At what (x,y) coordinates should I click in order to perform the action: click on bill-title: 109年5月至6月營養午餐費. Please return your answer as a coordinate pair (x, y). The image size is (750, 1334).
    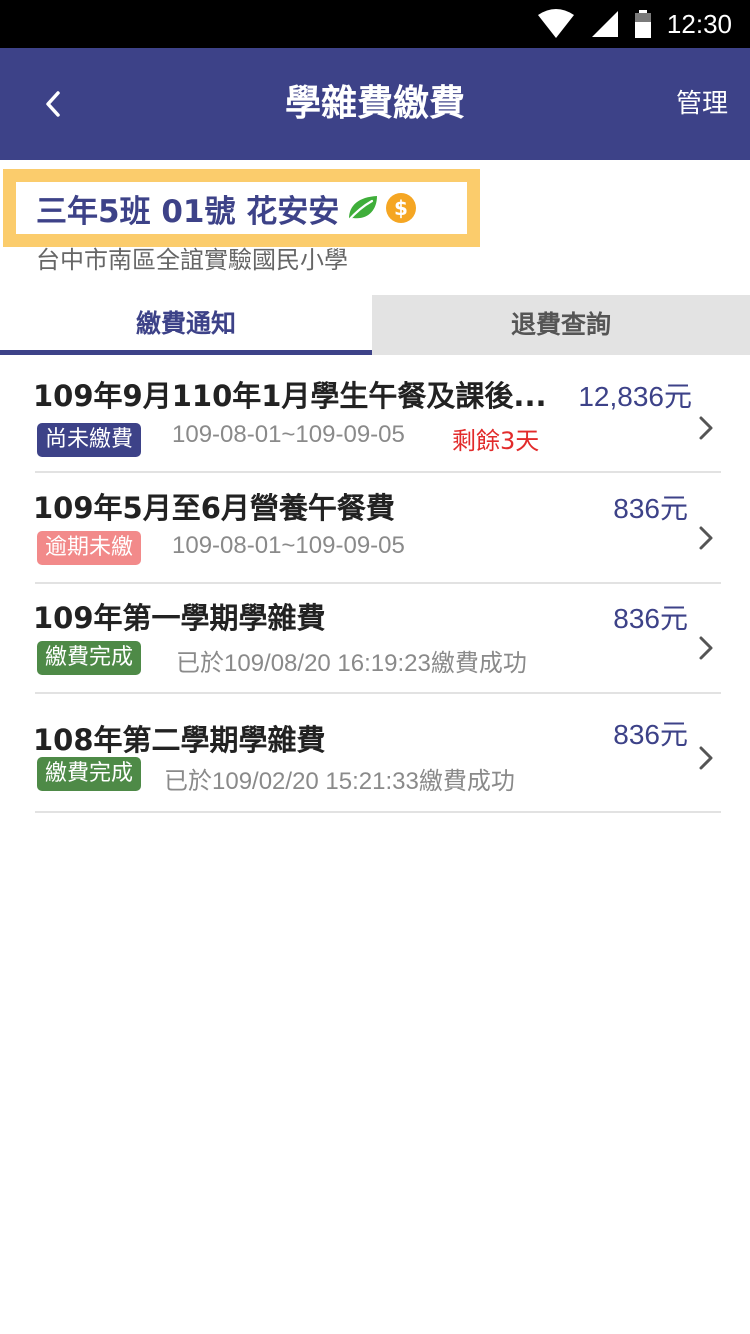
    Looking at the image, I should click on (214, 508).